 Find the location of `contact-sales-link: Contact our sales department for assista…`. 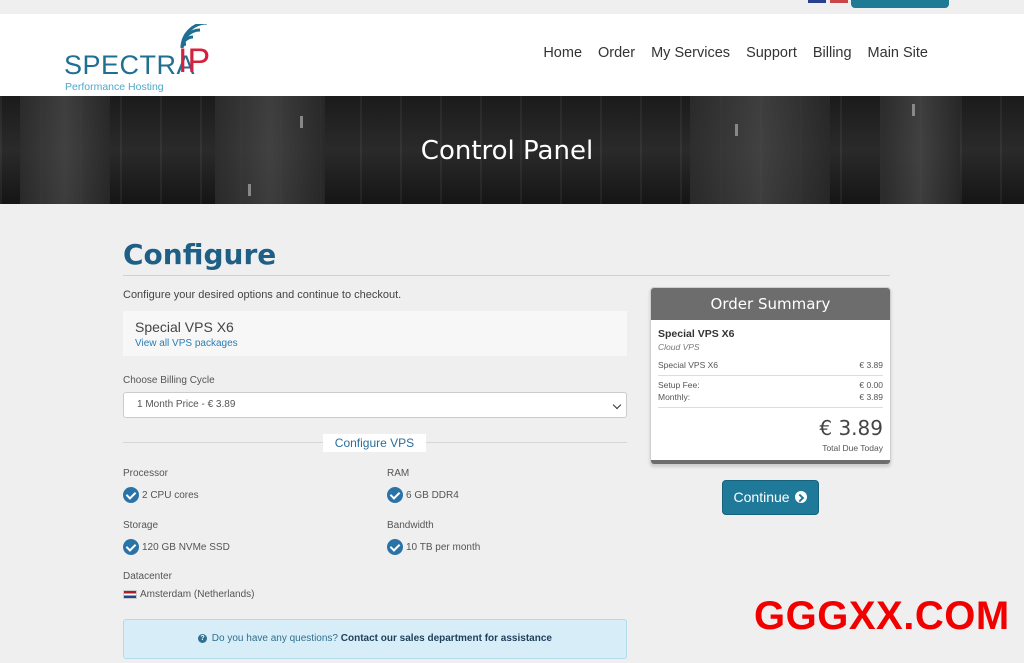

contact-sales-link: Contact our sales department for assista… is located at coordinates (446, 638).